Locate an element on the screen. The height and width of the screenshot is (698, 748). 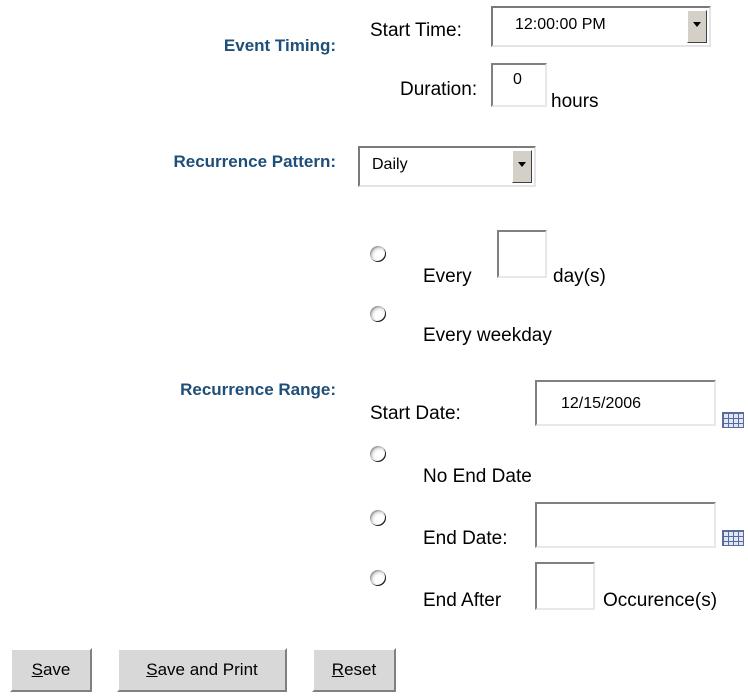
end-date-label: End Date: is located at coordinates (465, 538).